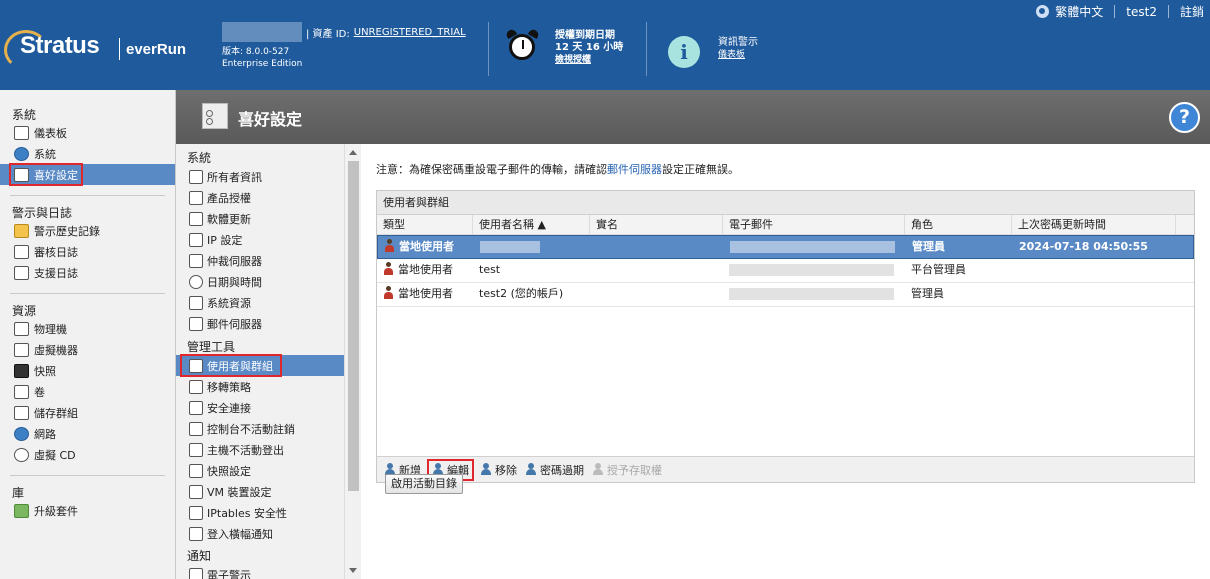 The image size is (1210, 579). Describe the element at coordinates (410, 32) in the screenshot. I see `asset-id-link: UNREGISTERED_TRIAL` at that location.